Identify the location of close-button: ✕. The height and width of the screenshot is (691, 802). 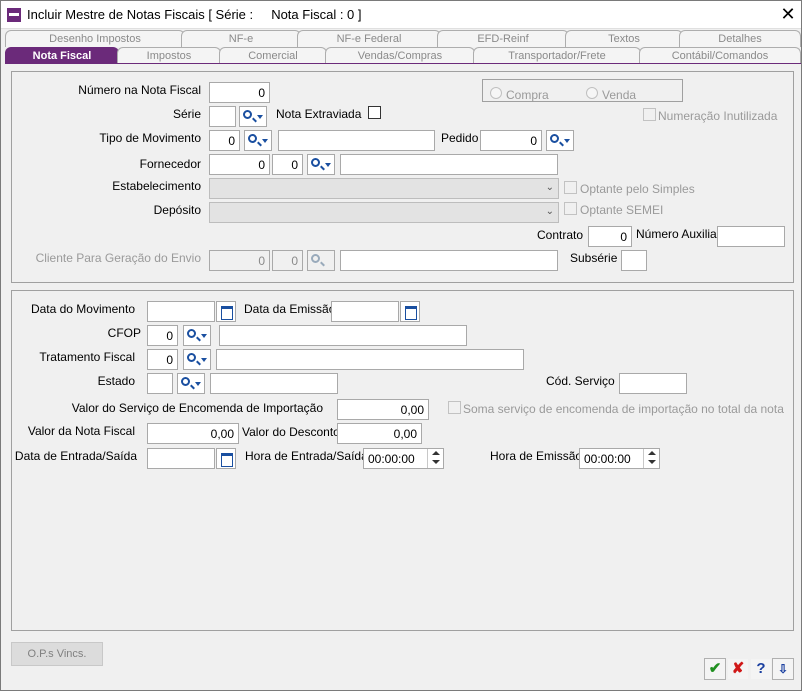
(788, 14).